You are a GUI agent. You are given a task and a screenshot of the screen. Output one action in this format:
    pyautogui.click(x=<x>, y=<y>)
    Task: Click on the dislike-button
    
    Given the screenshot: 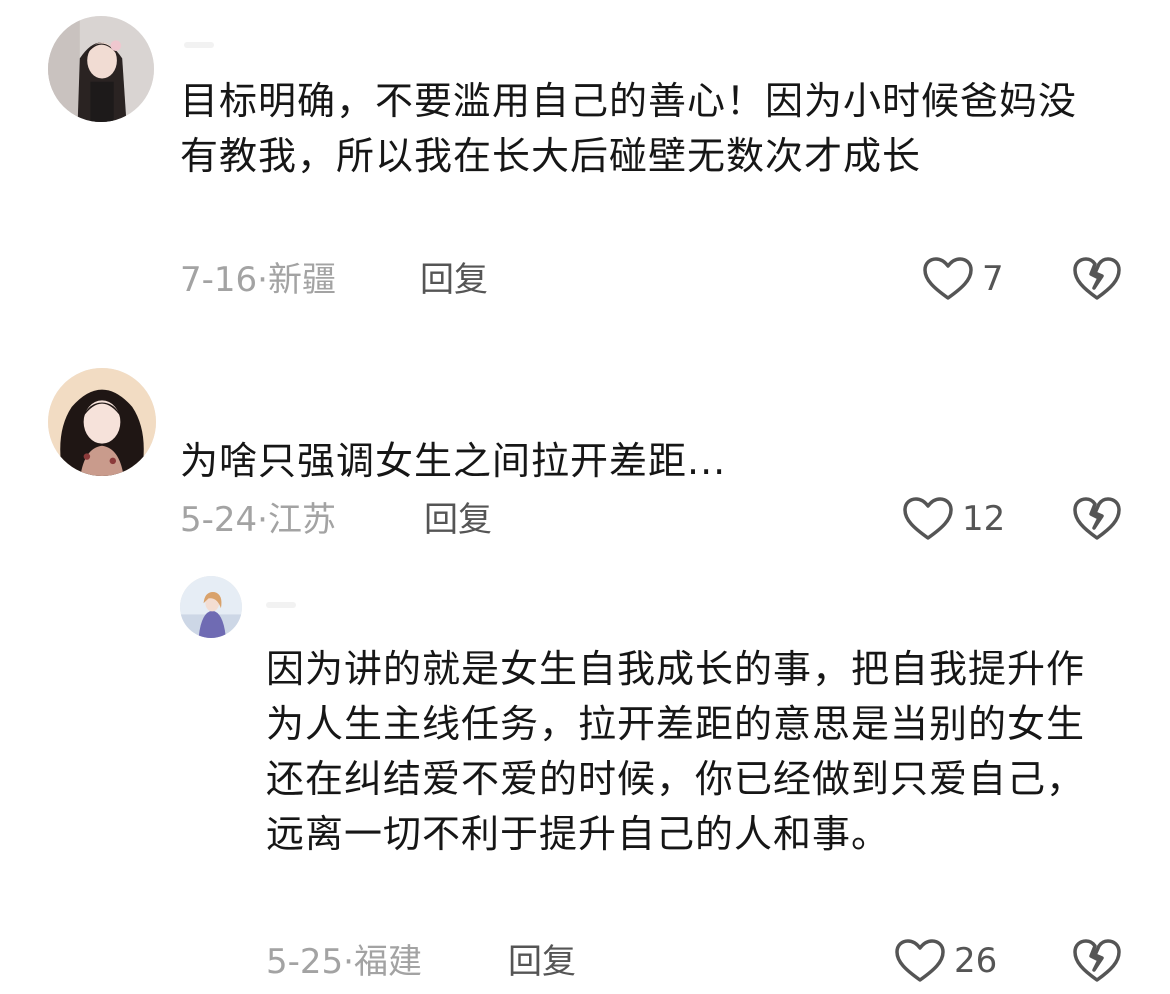 What is the action you would take?
    pyautogui.click(x=1097, y=961)
    